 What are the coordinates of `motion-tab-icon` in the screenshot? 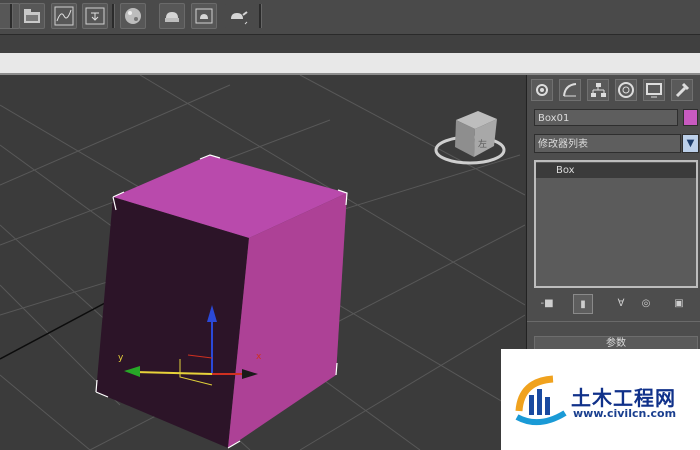 It's located at (626, 90).